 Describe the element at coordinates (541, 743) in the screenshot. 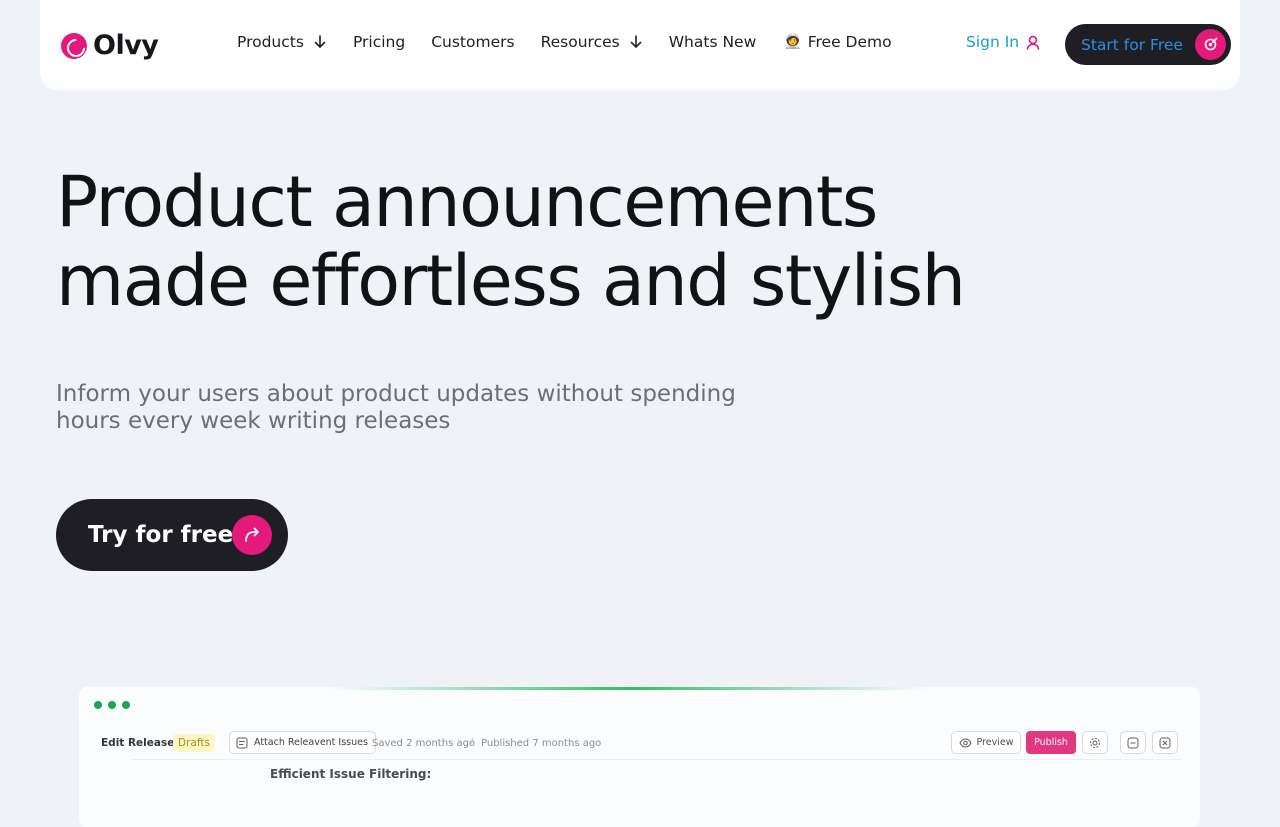

I see `published-status: Published 7 months ago` at that location.